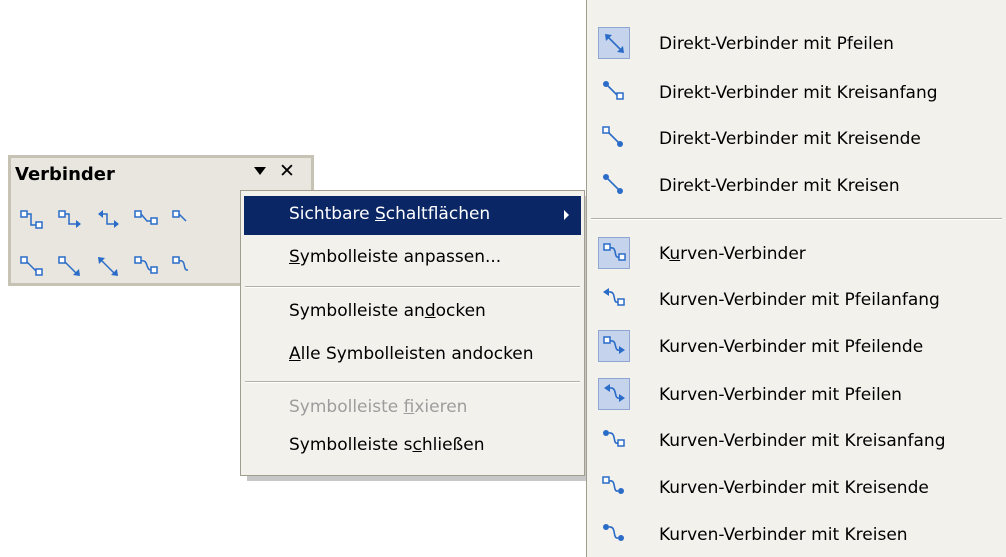  What do you see at coordinates (796, 186) in the screenshot?
I see `submenu-item-direct-circles: Direkt-Verbinder mit Kreisen` at bounding box center [796, 186].